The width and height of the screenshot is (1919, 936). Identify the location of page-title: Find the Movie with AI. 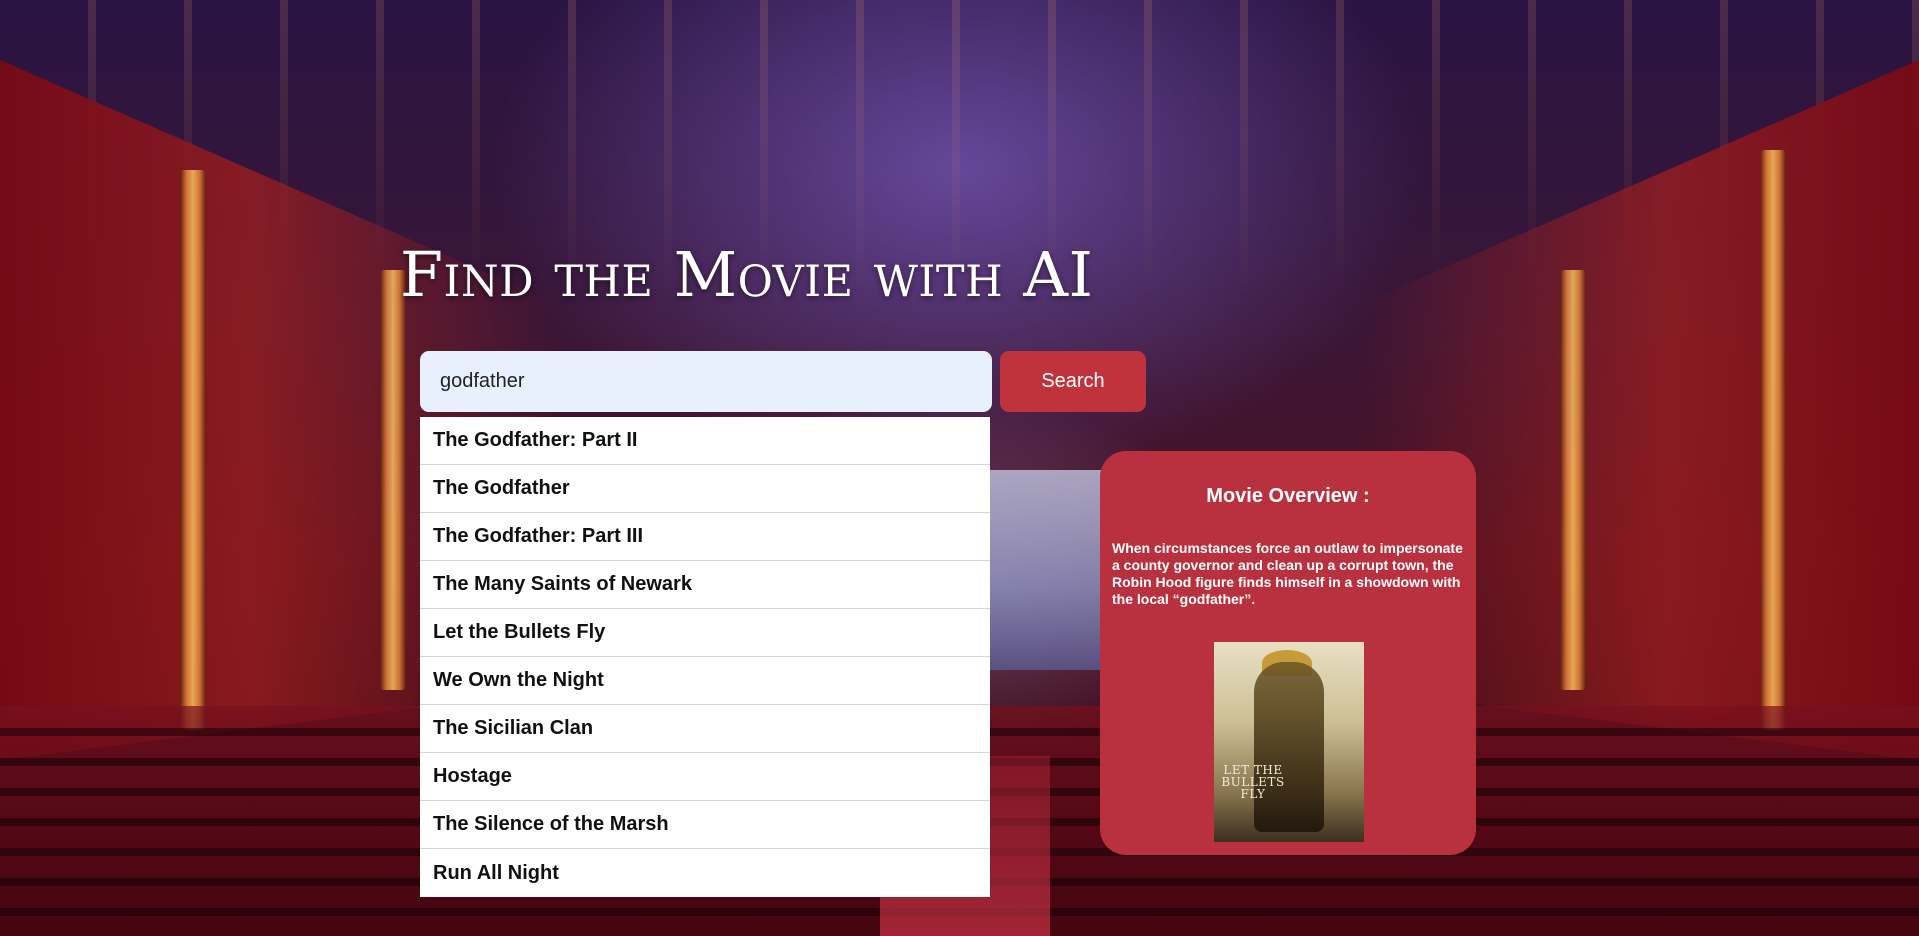
(747, 274).